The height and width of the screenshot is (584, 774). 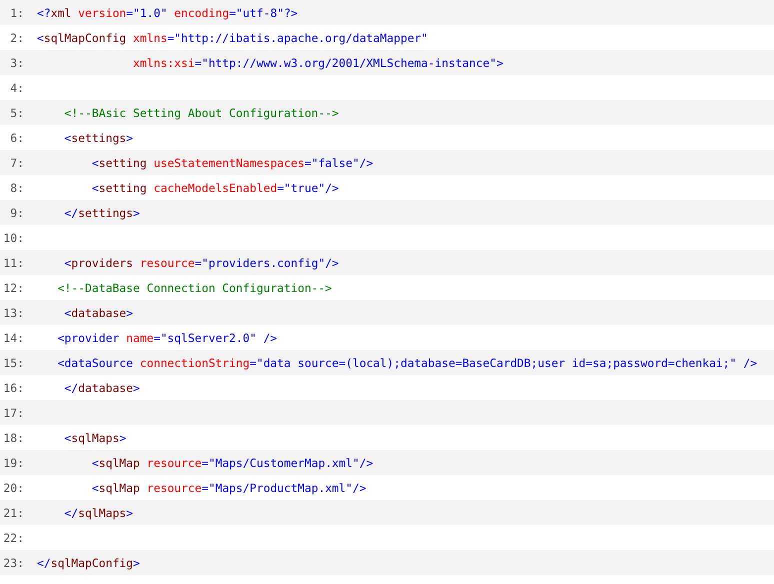 What do you see at coordinates (407, 363) in the screenshot?
I see `code-text: <dataSource connectionString="data source=(local);database=BaseCardDB;user id=sa;password=chenkai;" />` at bounding box center [407, 363].